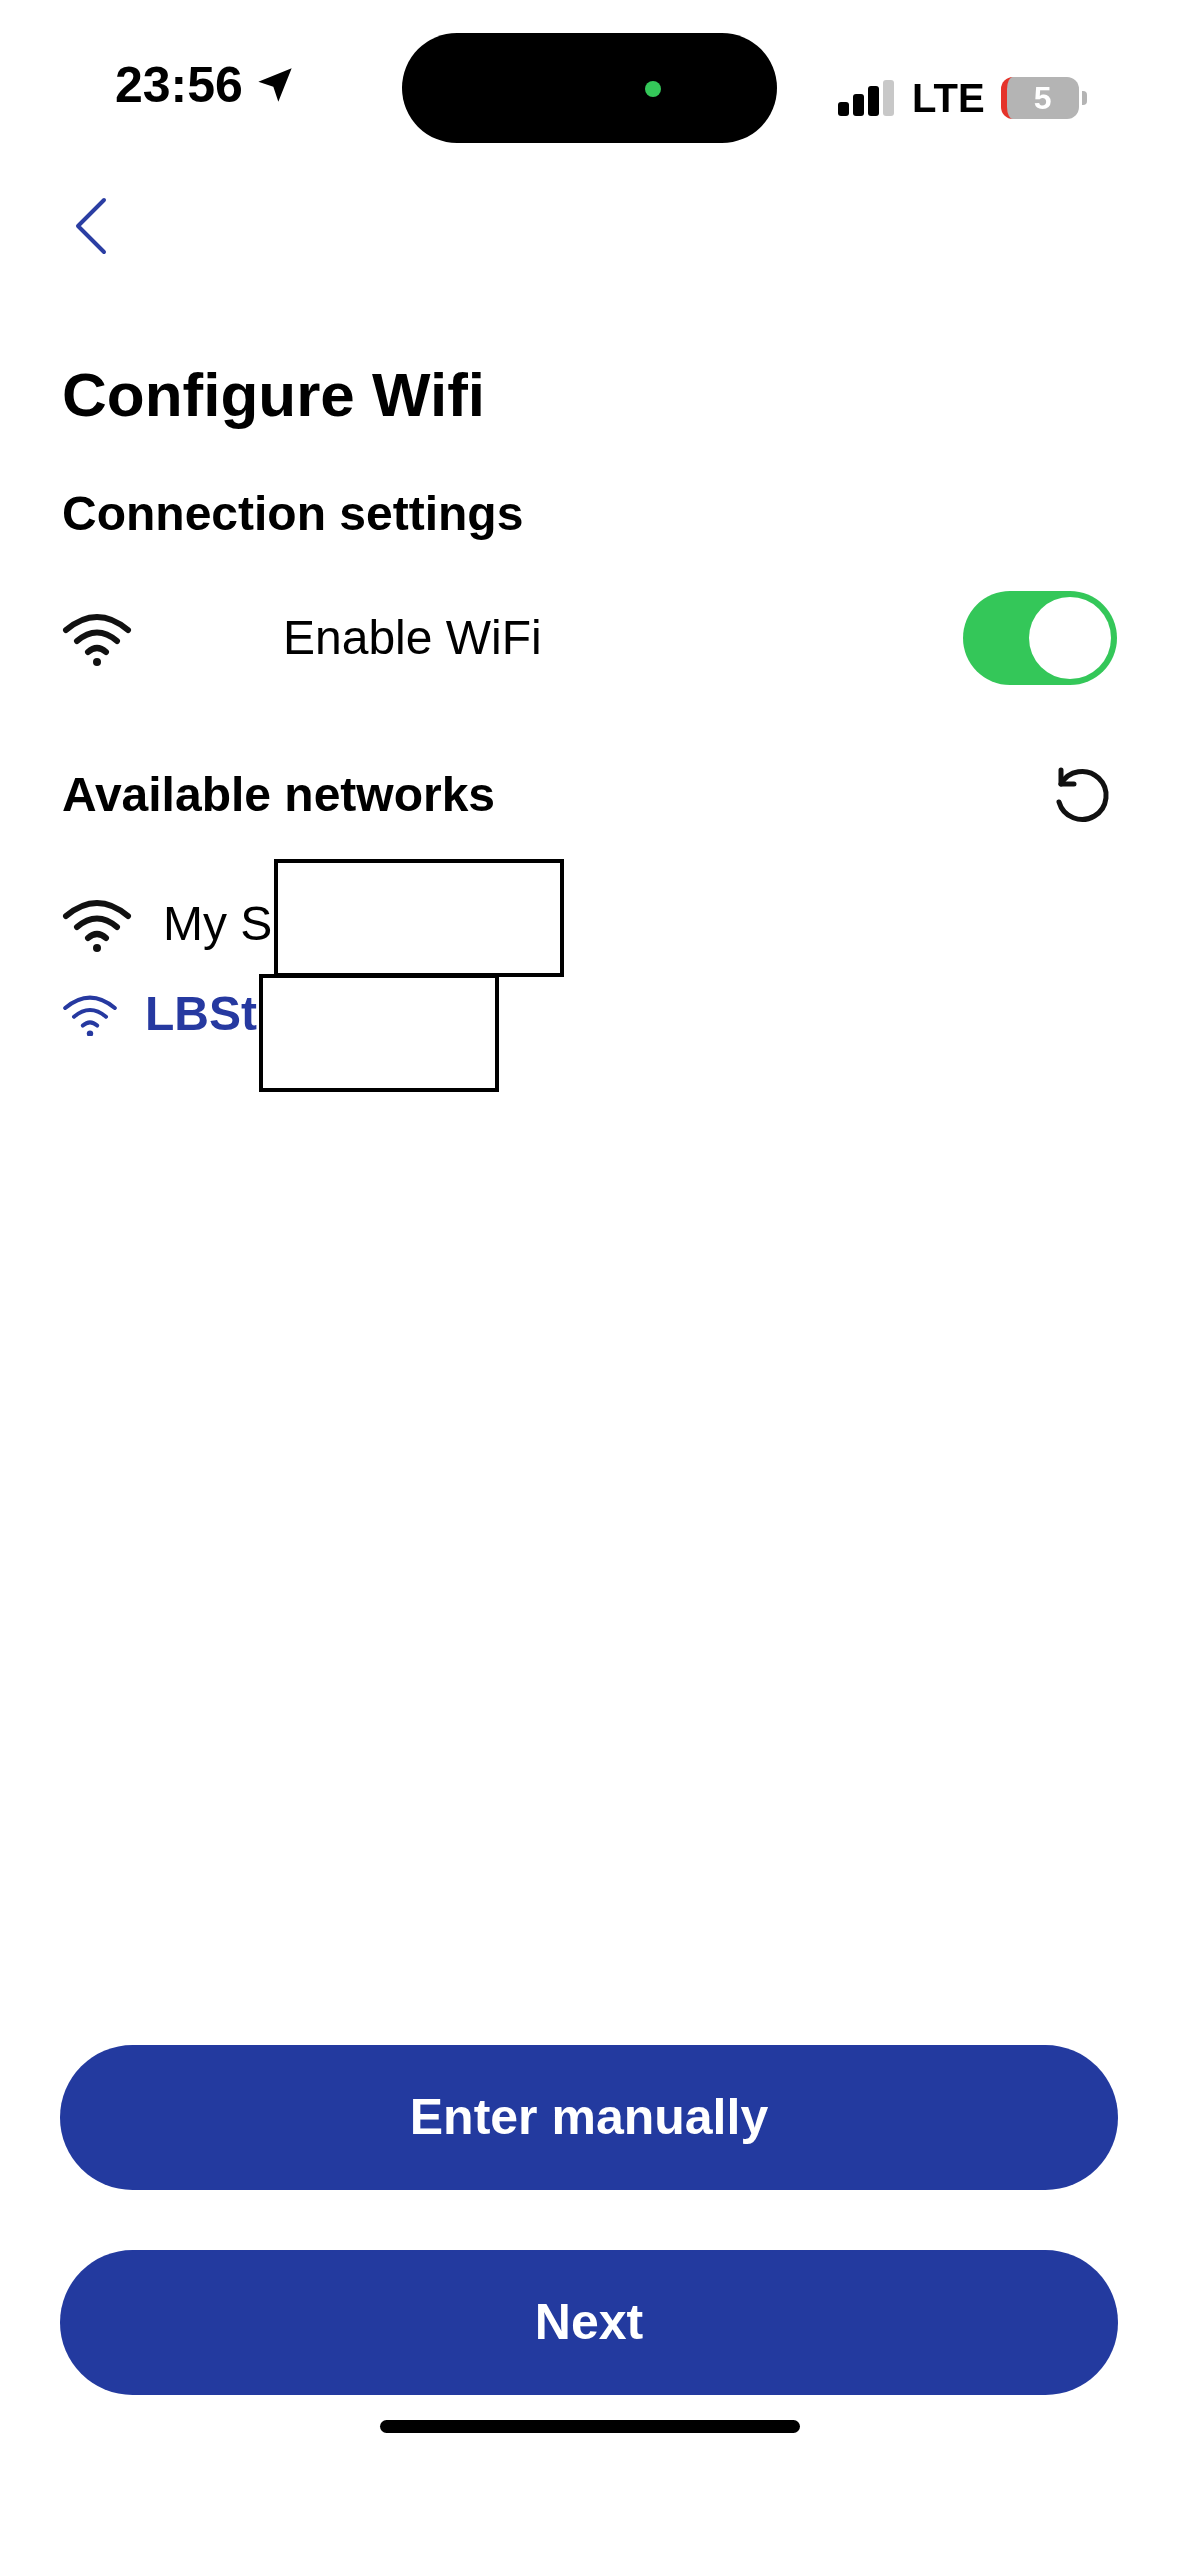 Image resolution: width=1179 pixels, height=2556 pixels. I want to click on action-button: Next, so click(589, 2322).